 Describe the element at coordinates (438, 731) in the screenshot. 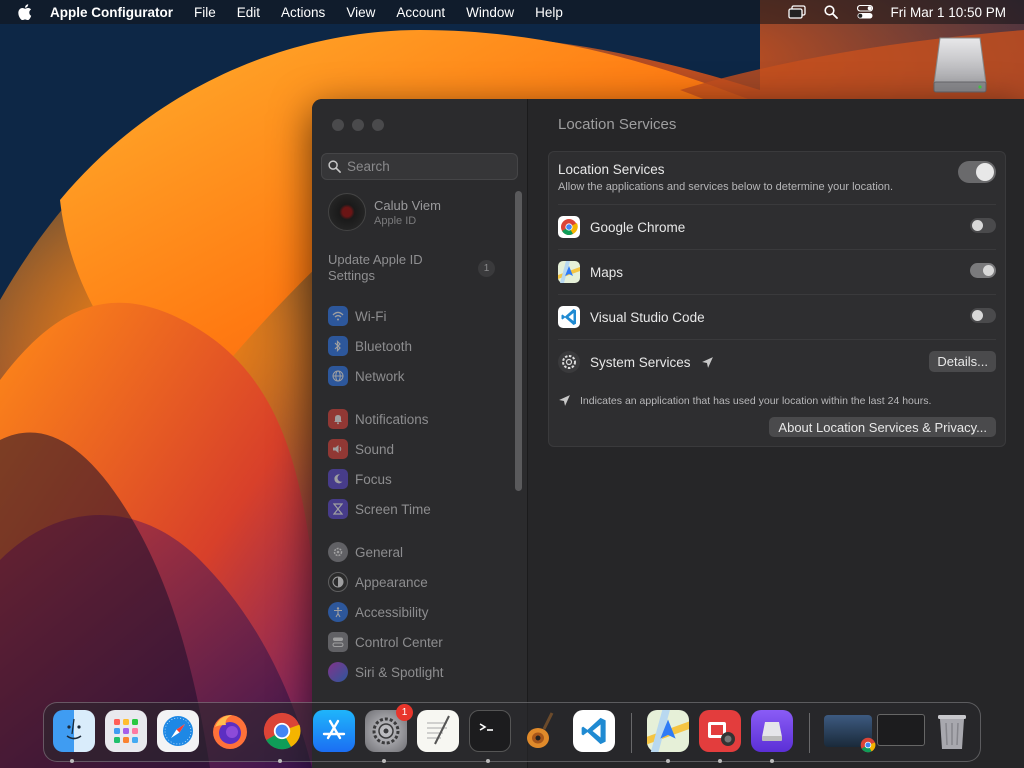

I see `textedit-icon` at that location.